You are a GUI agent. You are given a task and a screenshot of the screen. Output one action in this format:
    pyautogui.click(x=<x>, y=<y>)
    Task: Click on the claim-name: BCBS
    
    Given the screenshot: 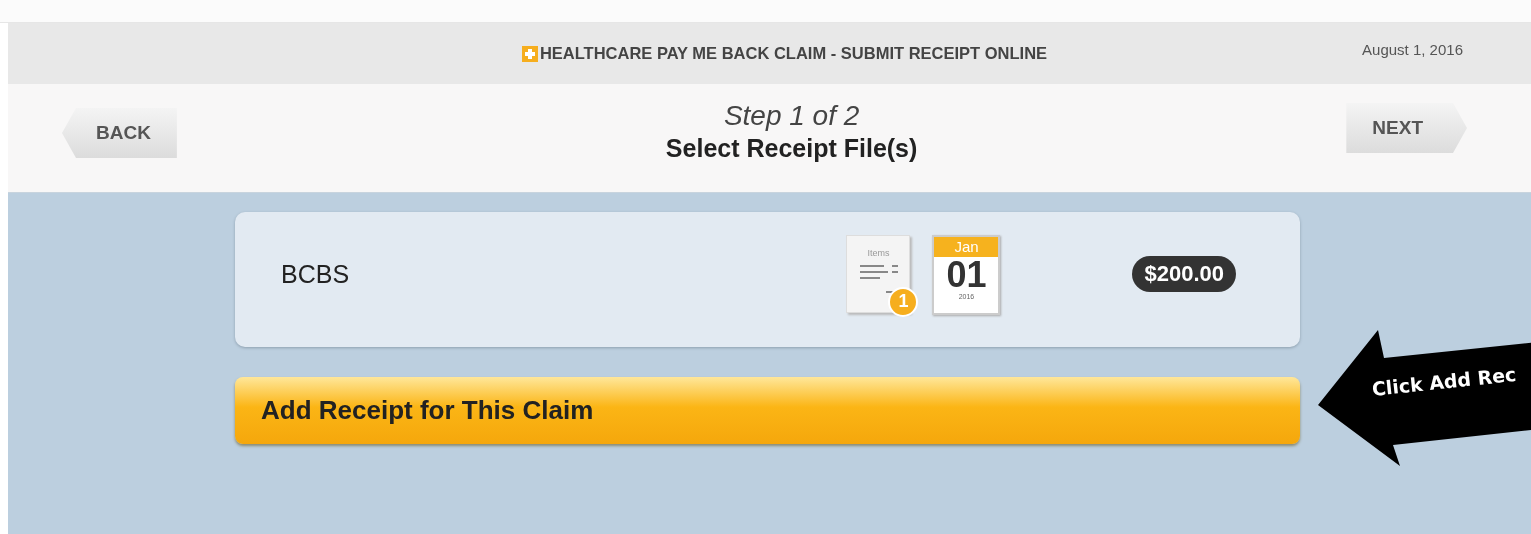 What is the action you would take?
    pyautogui.click(x=316, y=274)
    